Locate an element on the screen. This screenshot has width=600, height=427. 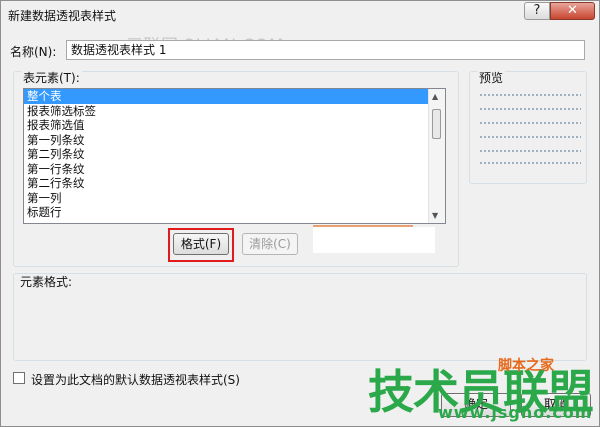
watermark-url: www.jsgho.com is located at coordinates (515, 412).